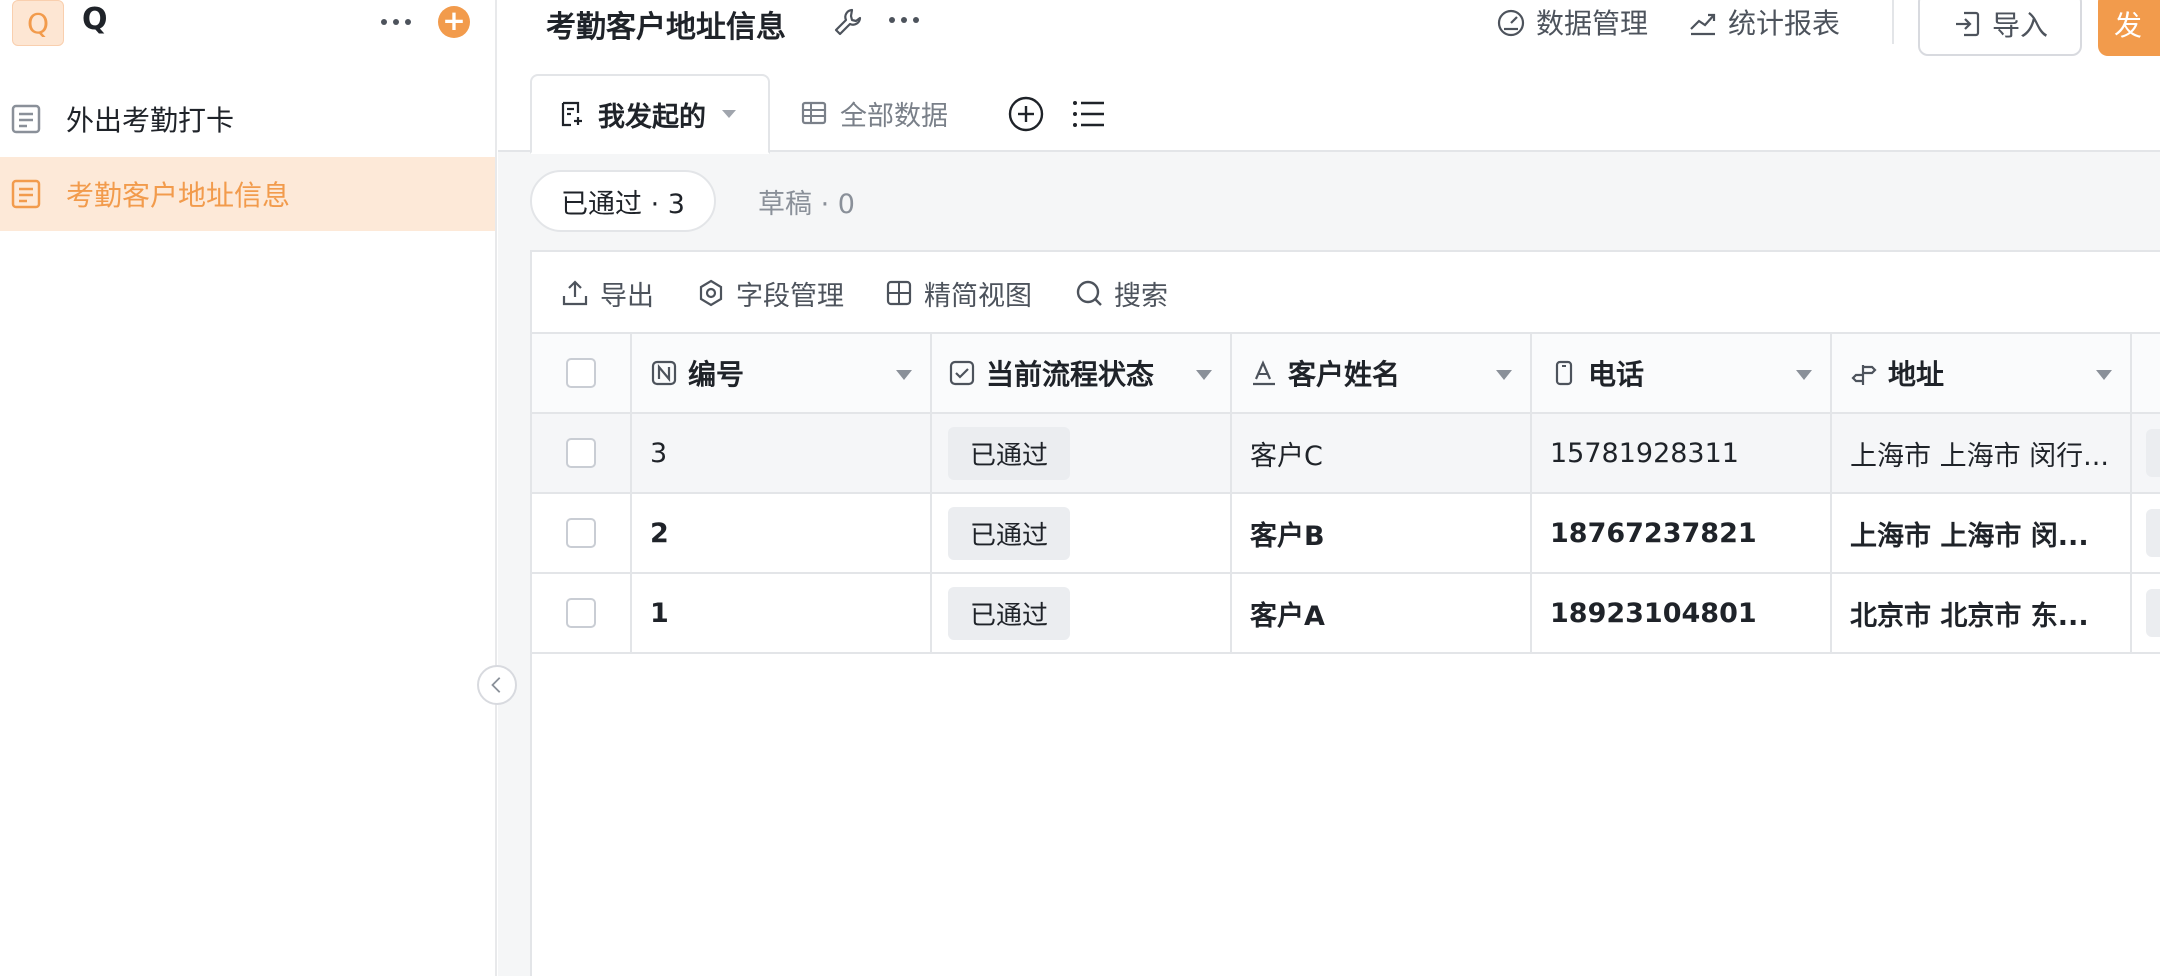 This screenshot has width=2160, height=976. What do you see at coordinates (2129, 28) in the screenshot?
I see `publish-button: 发` at bounding box center [2129, 28].